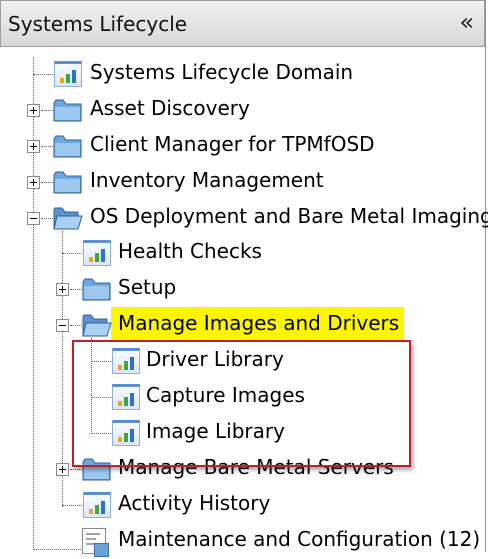 This screenshot has height=559, width=488. I want to click on tree-item-label: Health Checks, so click(190, 251).